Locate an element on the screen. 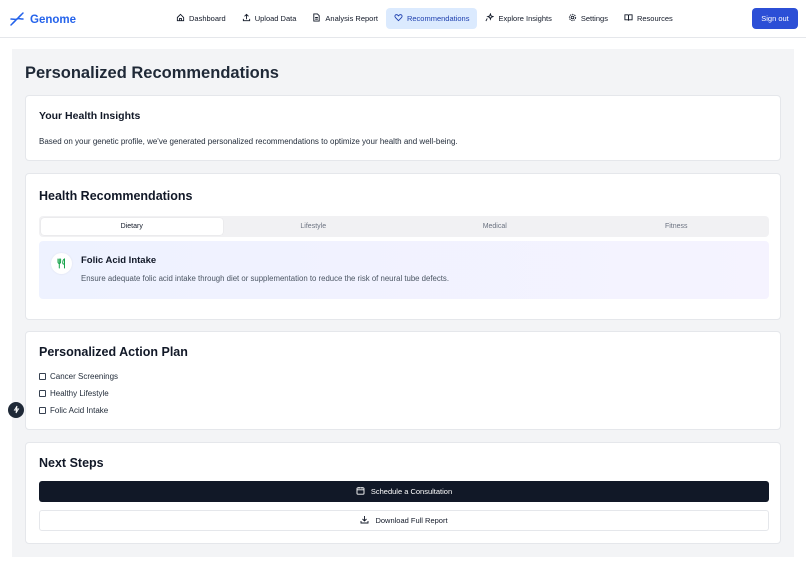 The image size is (806, 569). nav-item-settings: Settings is located at coordinates (588, 18).